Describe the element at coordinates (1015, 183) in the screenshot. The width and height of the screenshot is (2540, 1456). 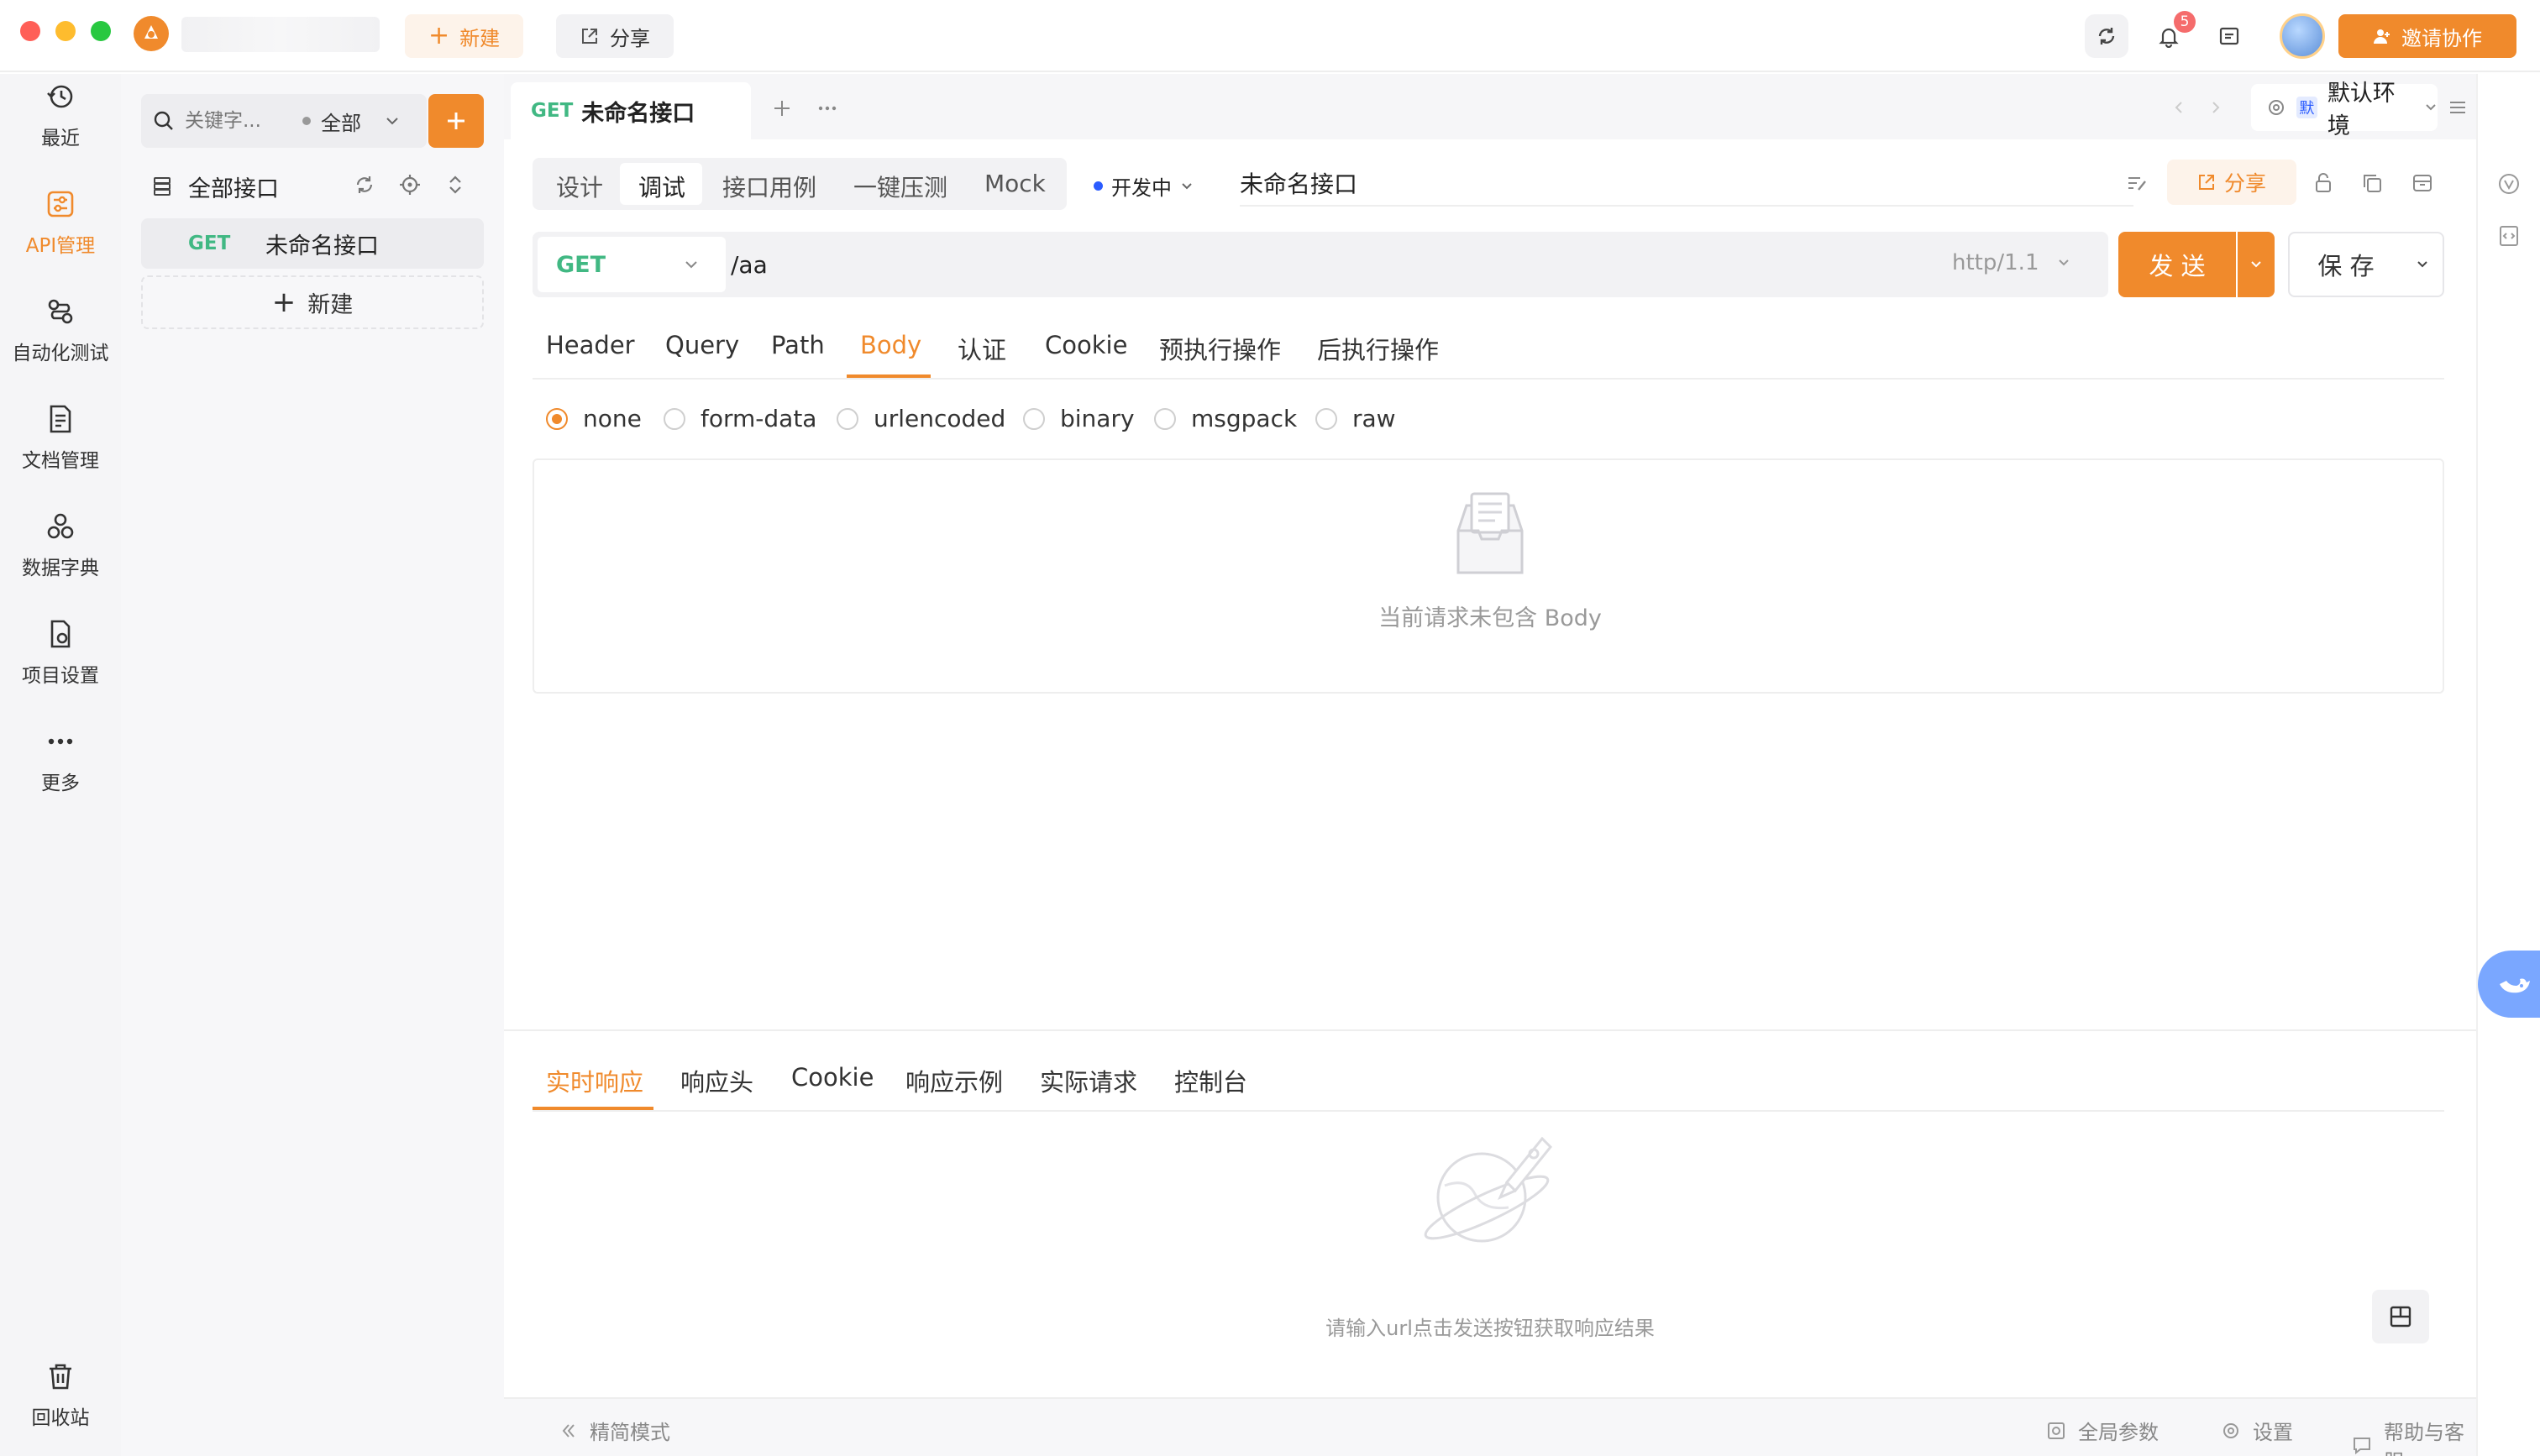
I see `mode-tab-mock: Mock` at that location.